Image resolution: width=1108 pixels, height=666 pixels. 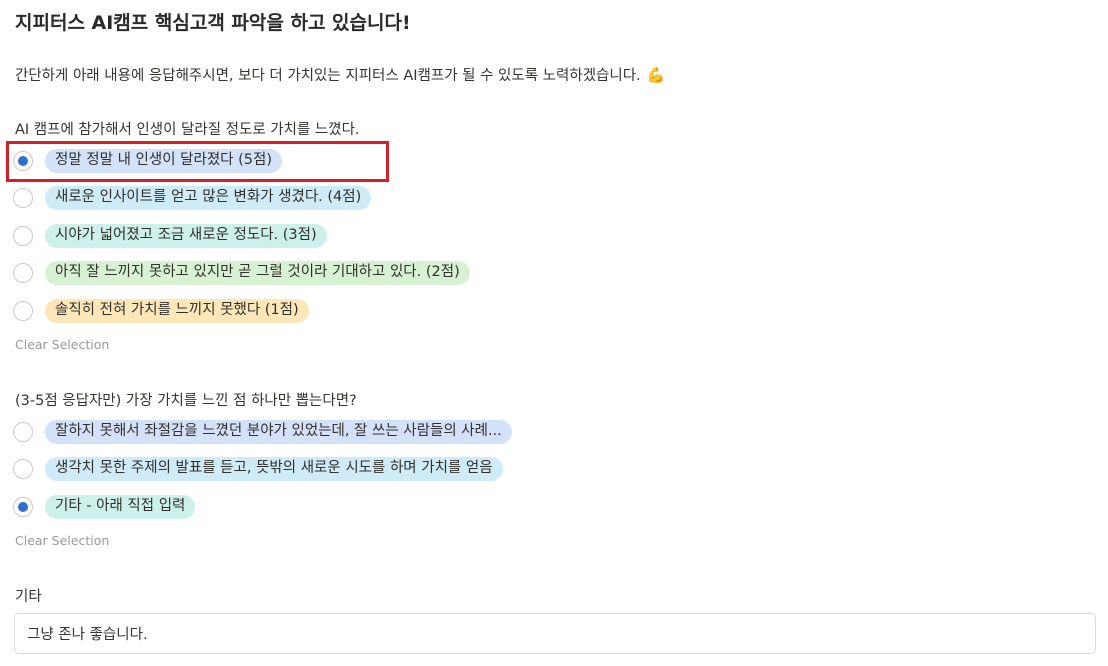 I want to click on q1-option-2: 아직 잘 느끼지 못하고 있지만 곧 그럴 것이라 기대하고 있다. (2점), so click(x=241, y=274).